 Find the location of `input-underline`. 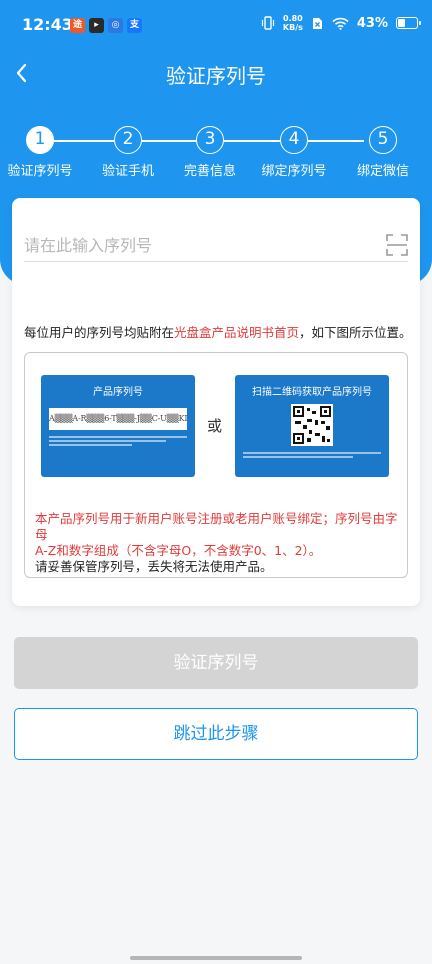

input-underline is located at coordinates (216, 261).